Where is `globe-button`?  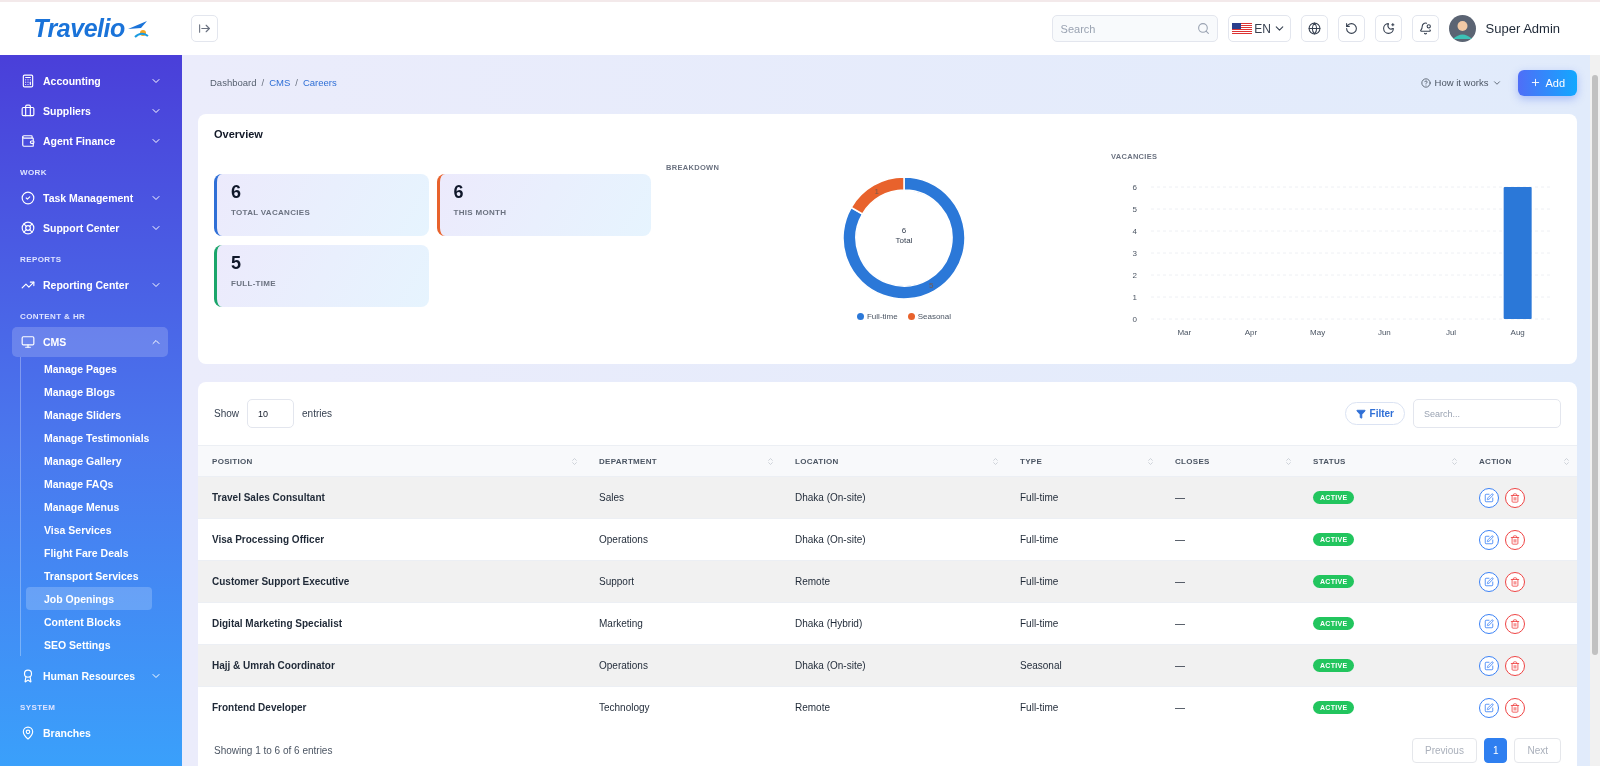
globe-button is located at coordinates (1314, 28).